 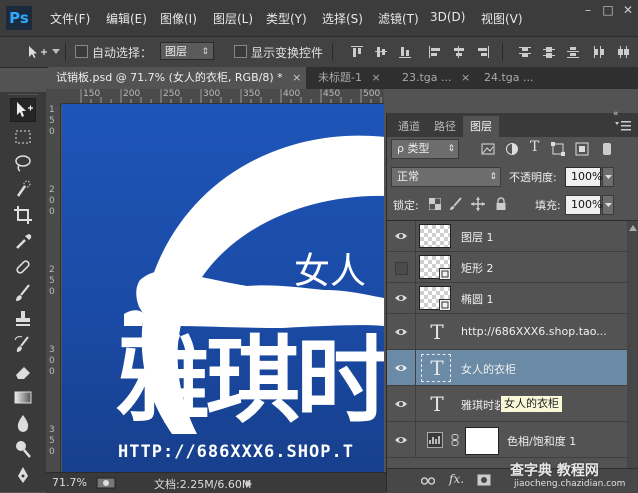 What do you see at coordinates (106, 483) in the screenshot?
I see `proof-icon` at bounding box center [106, 483].